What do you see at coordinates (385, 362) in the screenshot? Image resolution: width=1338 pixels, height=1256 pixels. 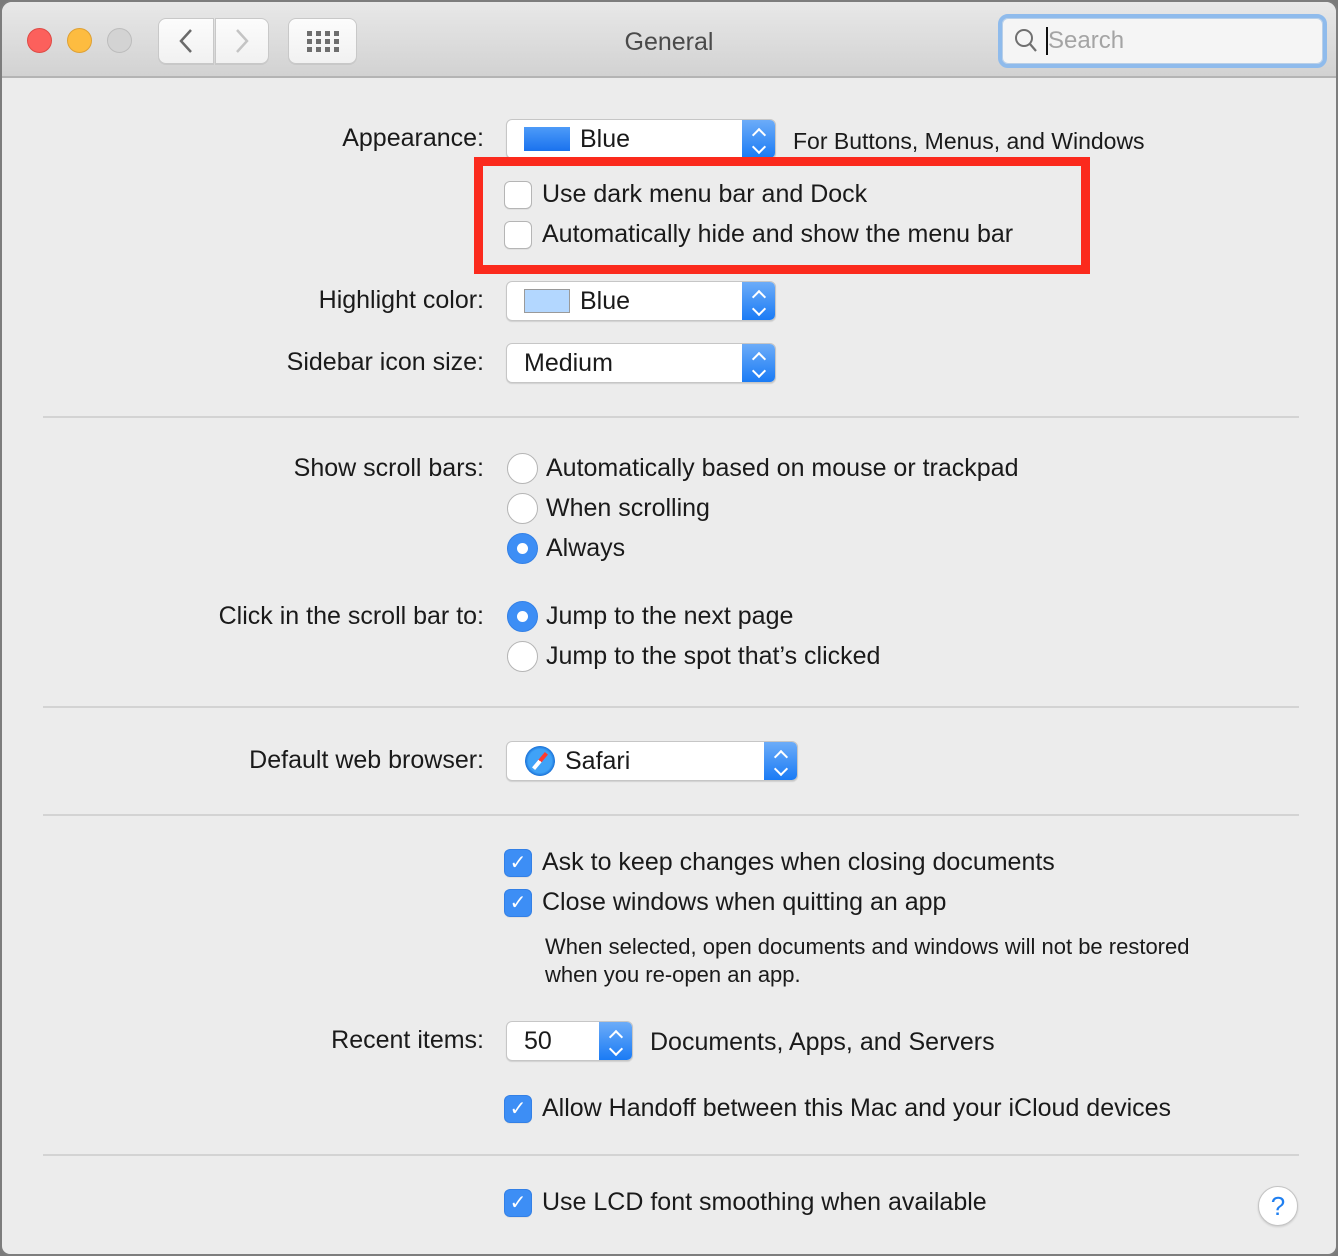 I see `sidebar-icon-size-label: Sidebar icon size:` at bounding box center [385, 362].